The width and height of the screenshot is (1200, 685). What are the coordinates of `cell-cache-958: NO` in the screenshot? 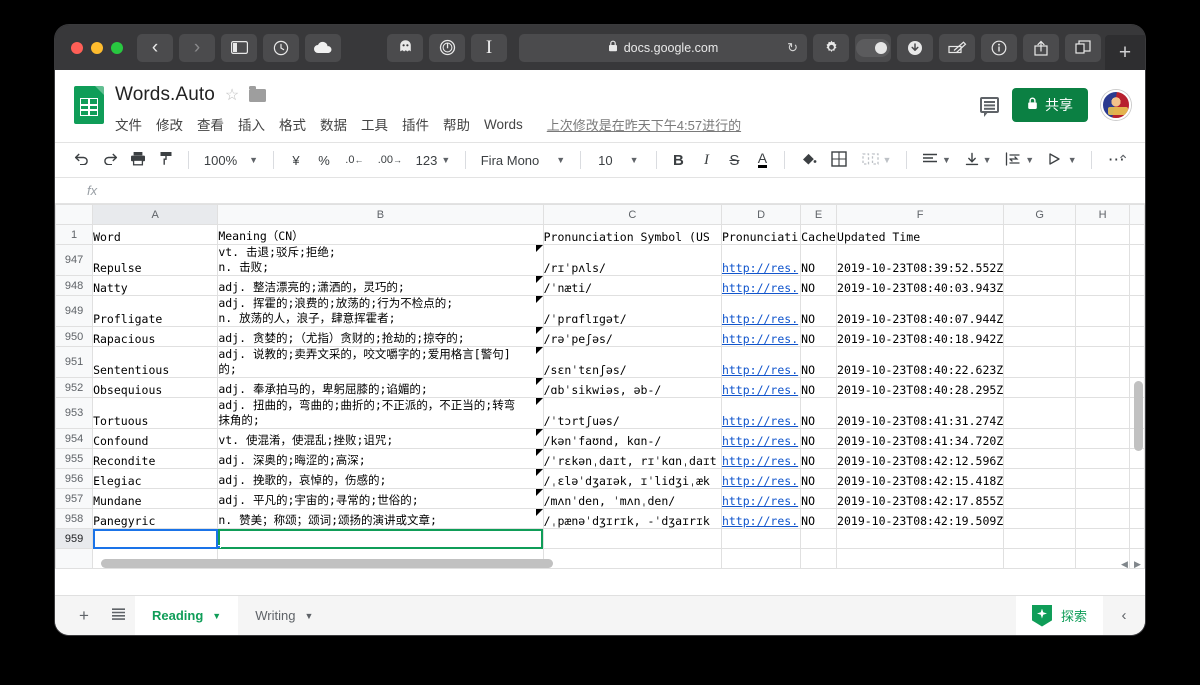 It's located at (819, 518).